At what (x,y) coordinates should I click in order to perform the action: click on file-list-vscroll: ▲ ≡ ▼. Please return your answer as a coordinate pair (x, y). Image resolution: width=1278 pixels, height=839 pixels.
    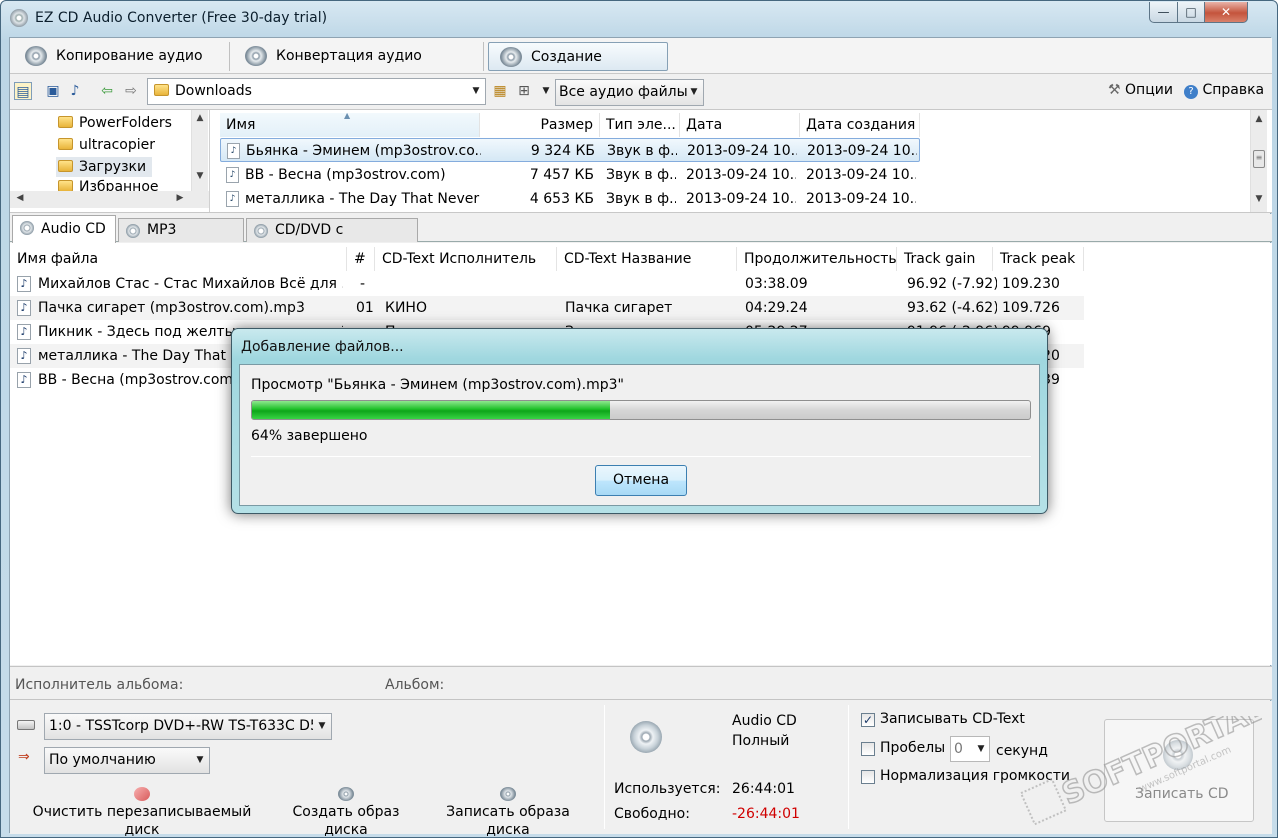
    Looking at the image, I should click on (1258, 161).